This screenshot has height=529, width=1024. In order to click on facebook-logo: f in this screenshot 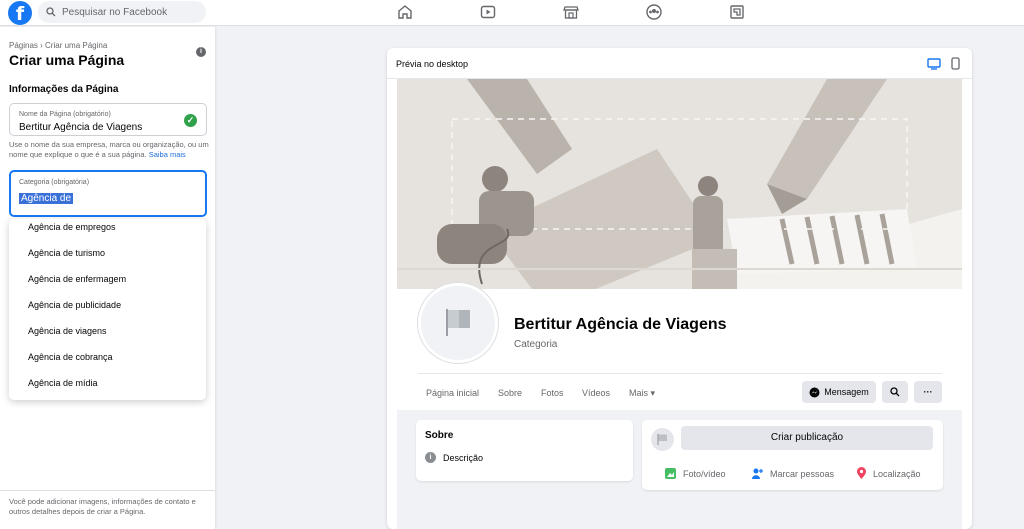, I will do `click(20, 13)`.